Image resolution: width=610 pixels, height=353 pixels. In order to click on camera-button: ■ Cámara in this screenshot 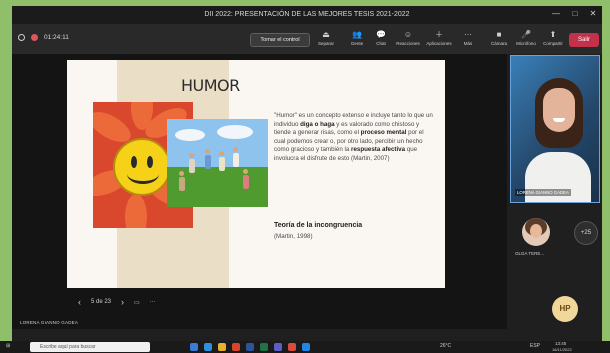, I will do `click(499, 40)`.